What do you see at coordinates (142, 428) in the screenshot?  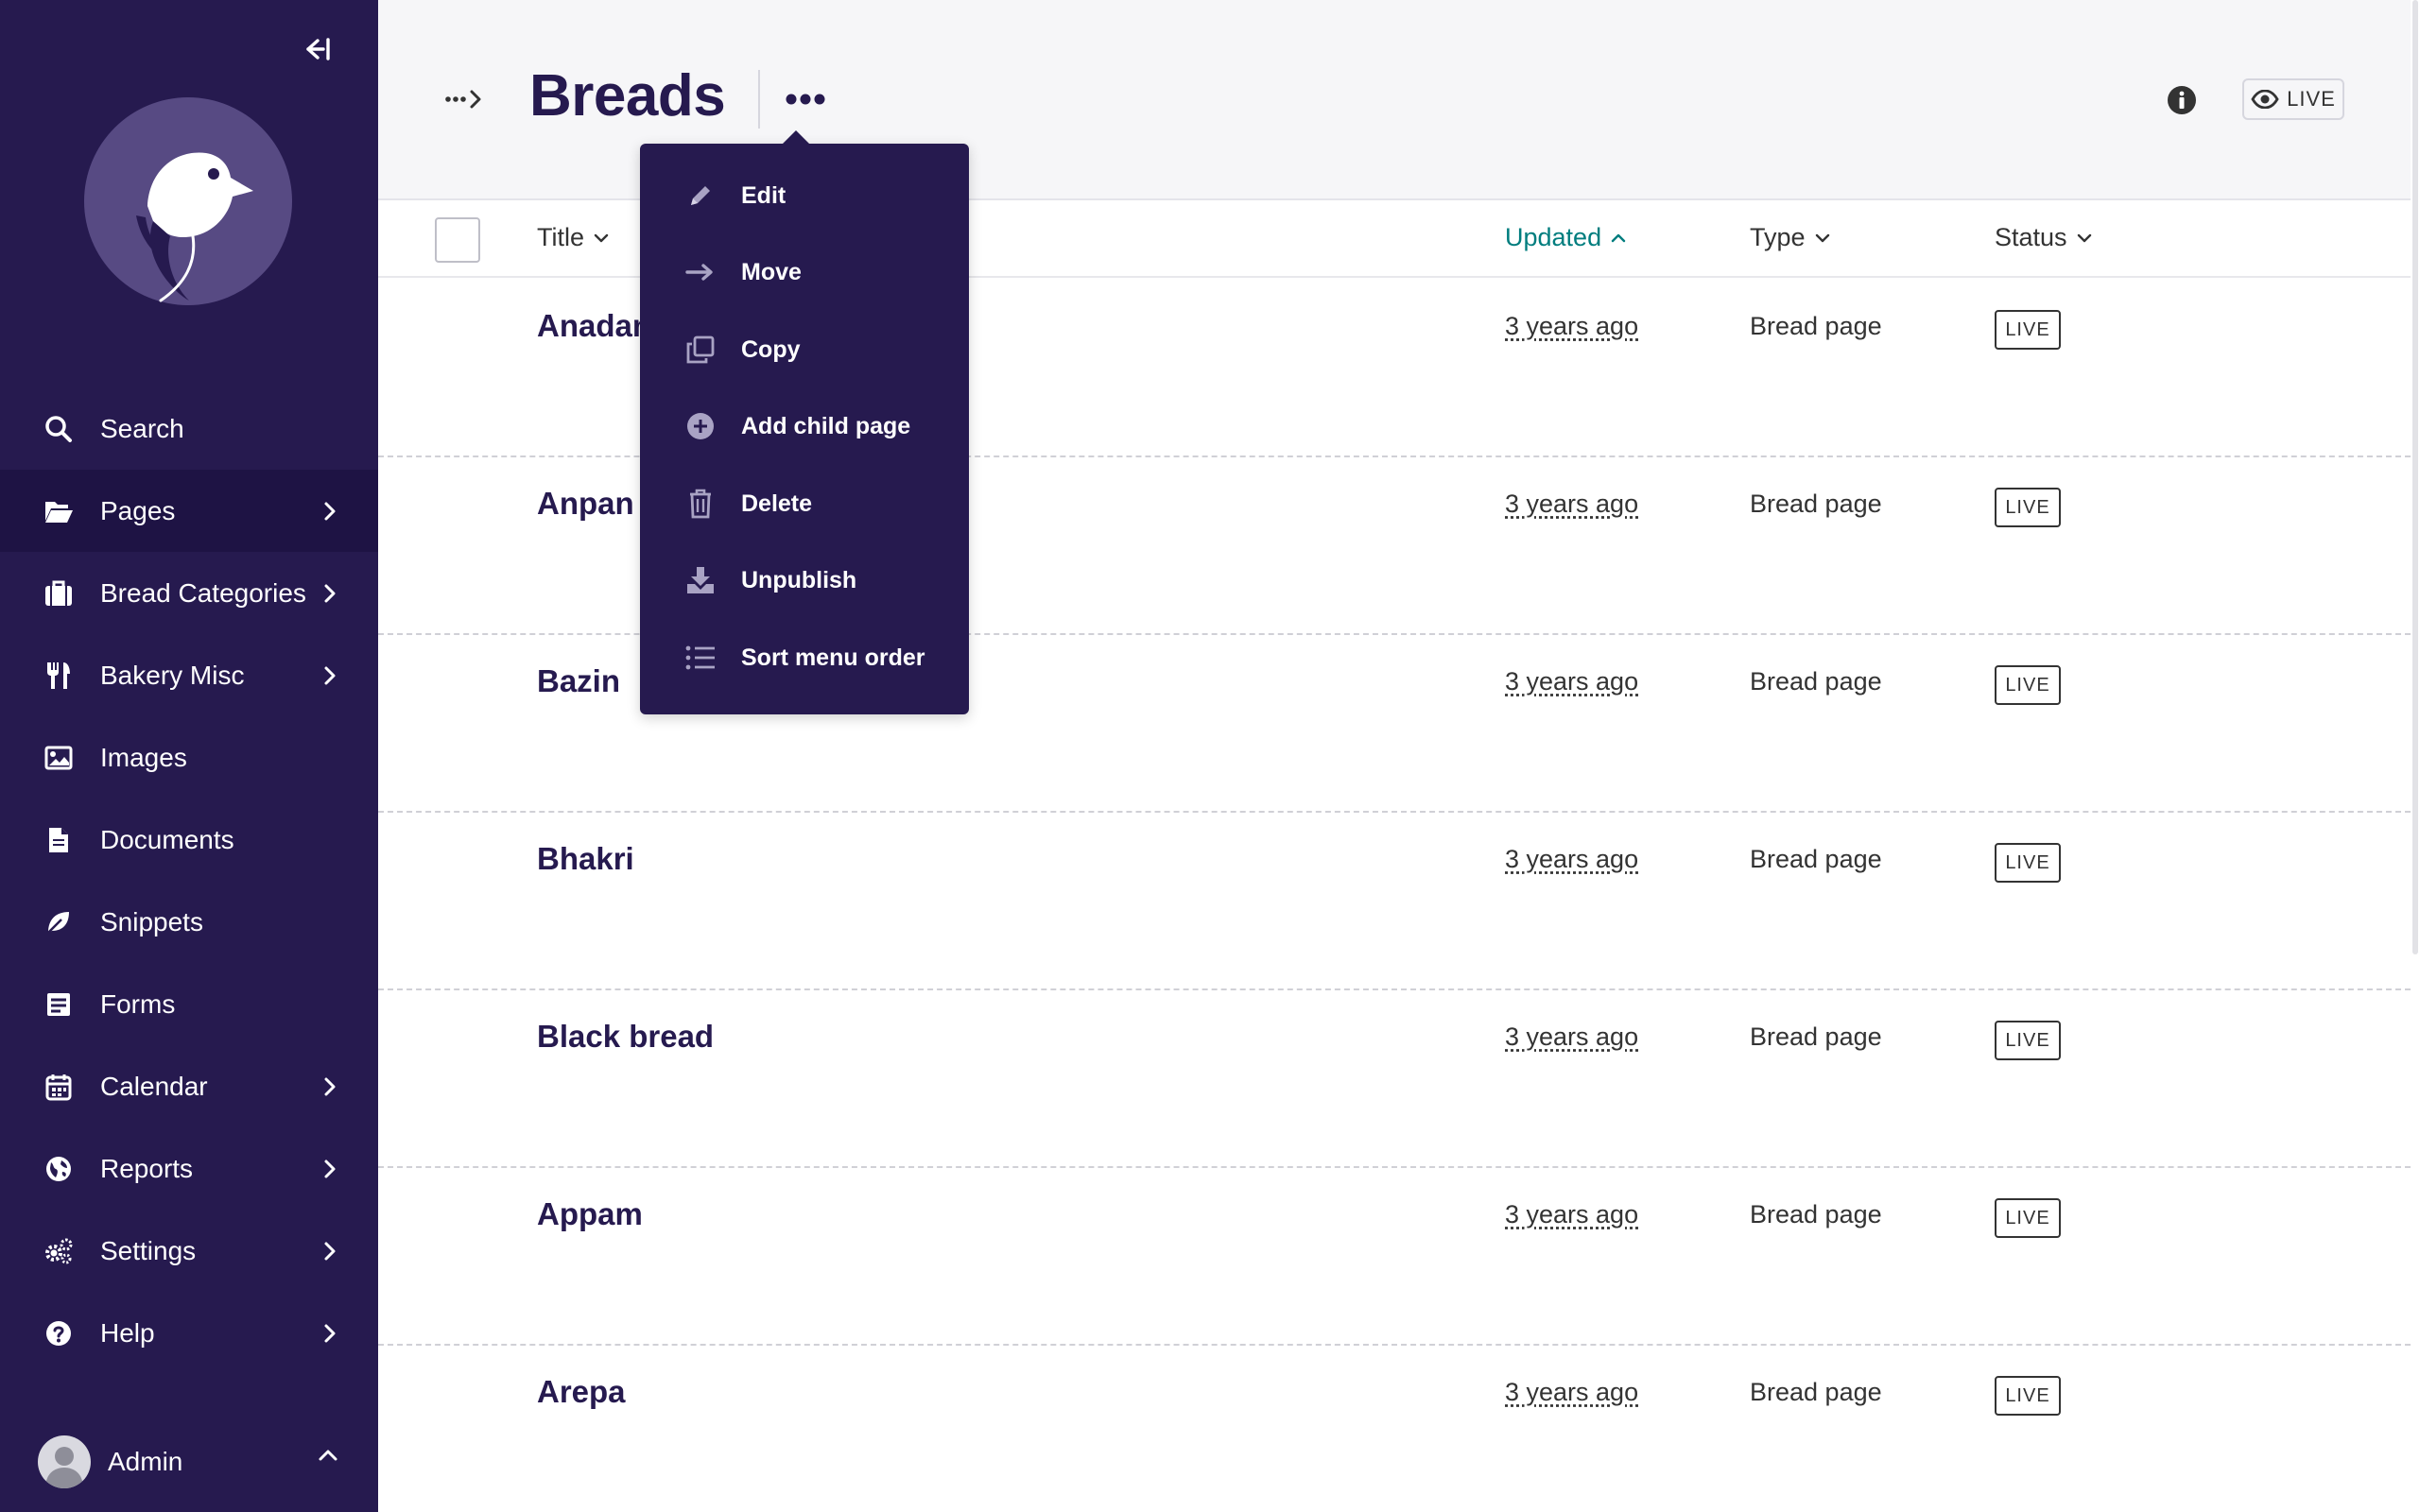 I see `sidebar-item-label: Search` at bounding box center [142, 428].